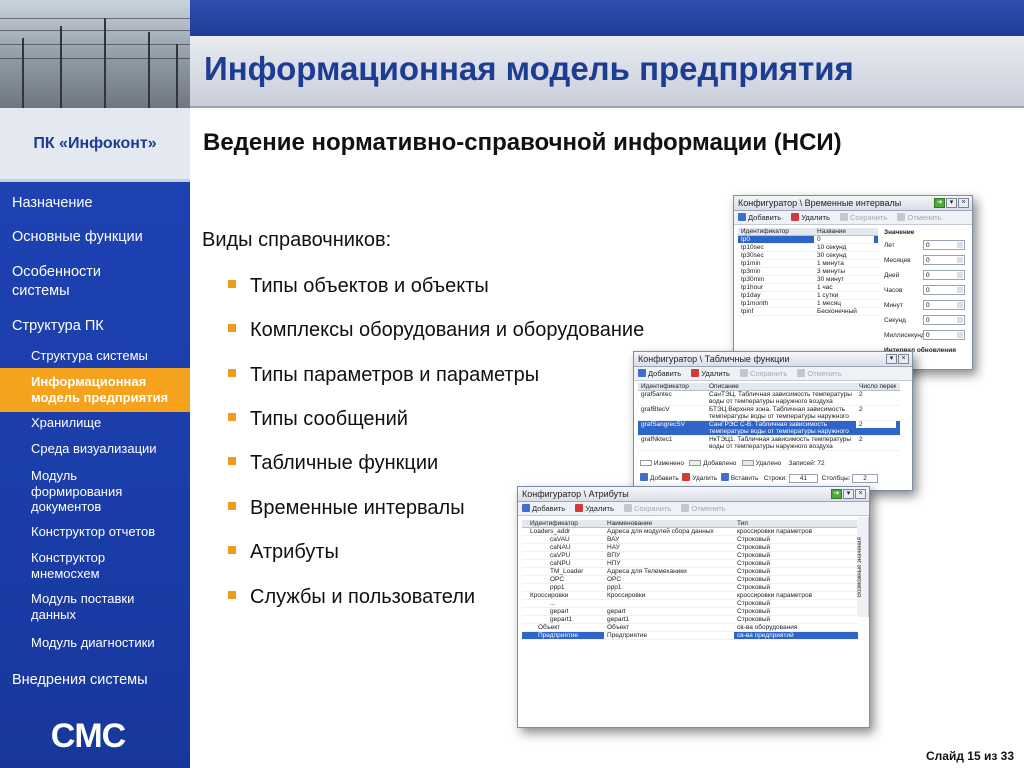  Describe the element at coordinates (297, 240) in the screenshot. I see `catalog-types-lead: Виды справочников:` at that location.